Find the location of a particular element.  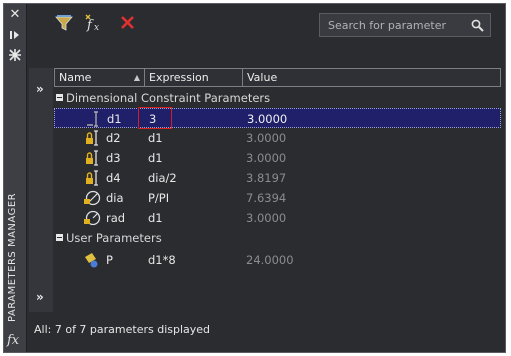

param-name: d4 is located at coordinates (113, 178).